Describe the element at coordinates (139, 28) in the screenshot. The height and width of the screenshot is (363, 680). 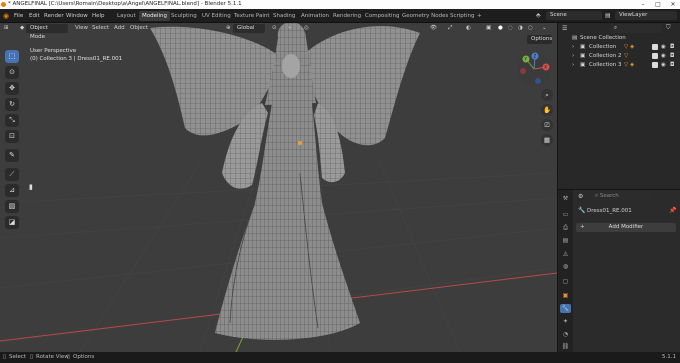
I see `menu-object: Object` at that location.